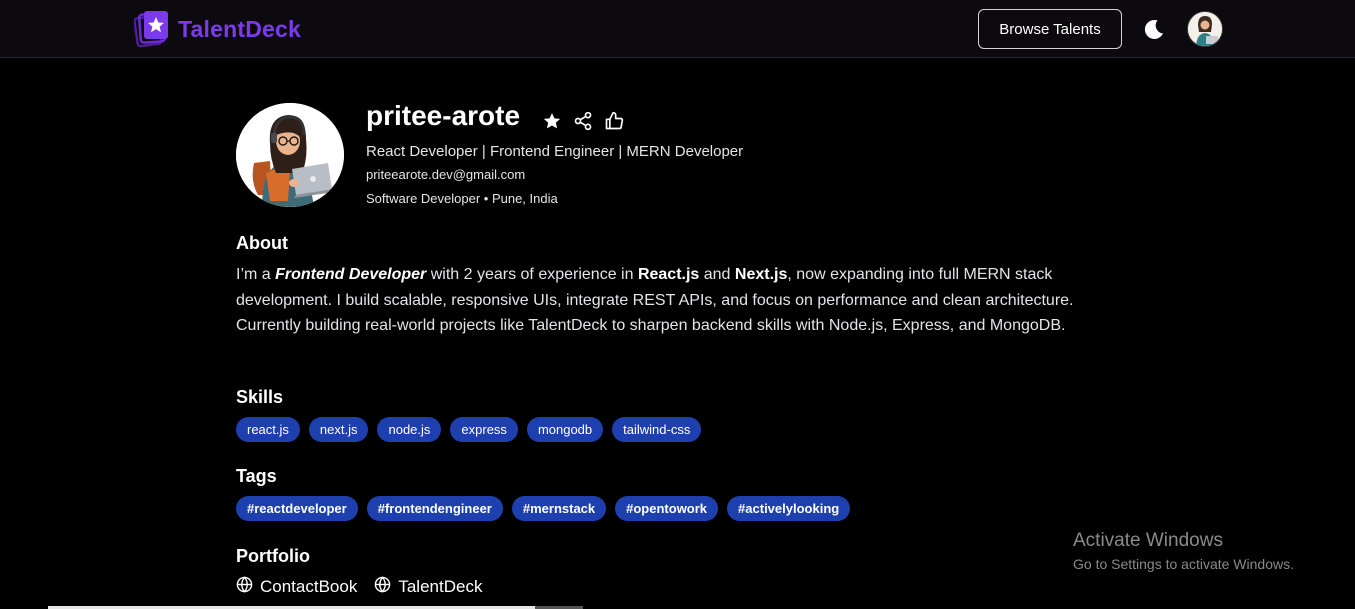 The width and height of the screenshot is (1355, 609). I want to click on skill-chip: node.js, so click(409, 429).